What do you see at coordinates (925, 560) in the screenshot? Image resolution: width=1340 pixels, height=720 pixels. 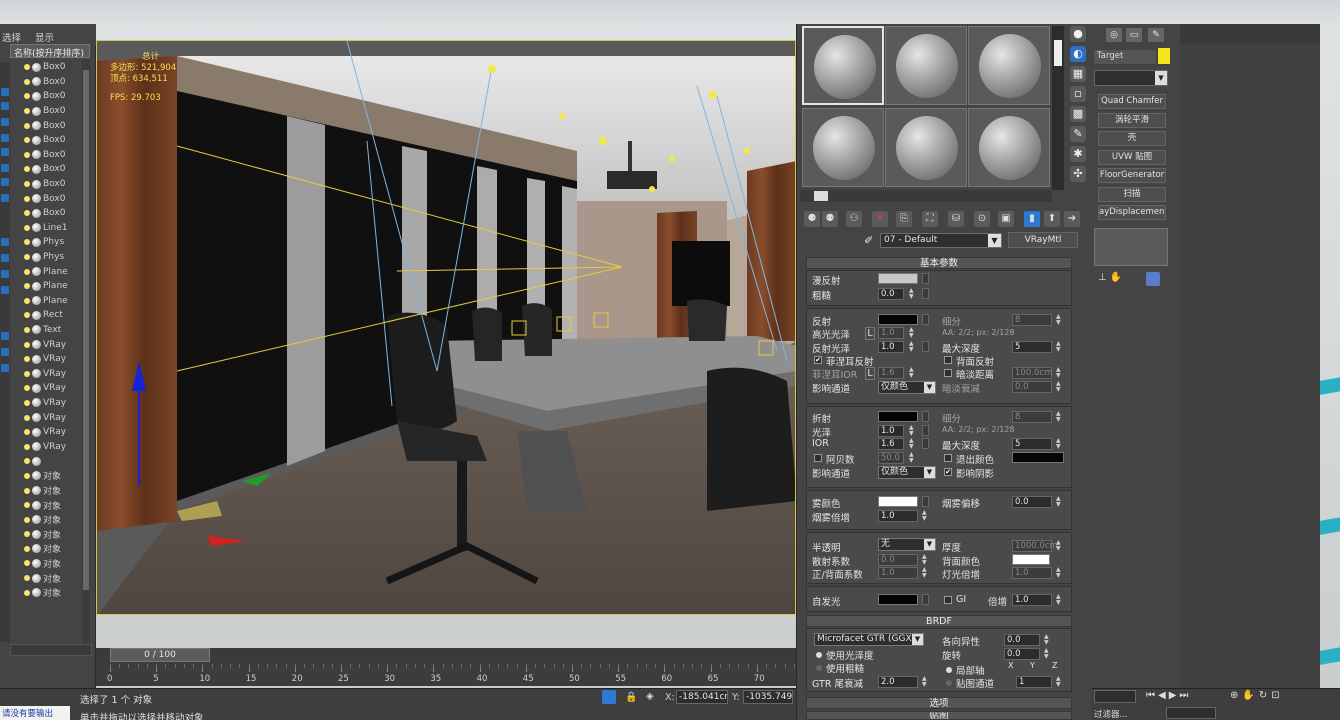 I see `scatter-spinner: ▲ ▼` at bounding box center [925, 560].